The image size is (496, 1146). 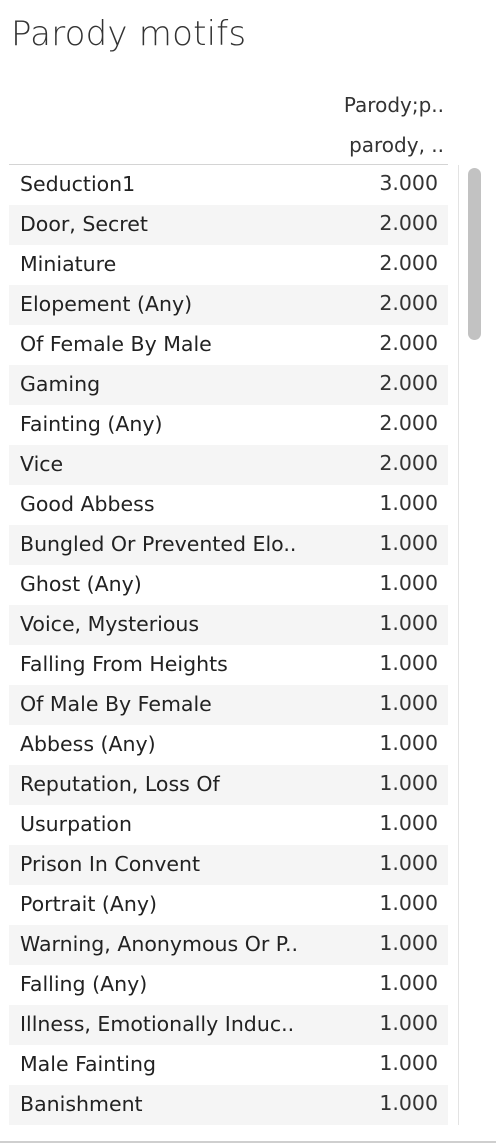 What do you see at coordinates (91, 424) in the screenshot?
I see `row-label: Fainting (Any)` at bounding box center [91, 424].